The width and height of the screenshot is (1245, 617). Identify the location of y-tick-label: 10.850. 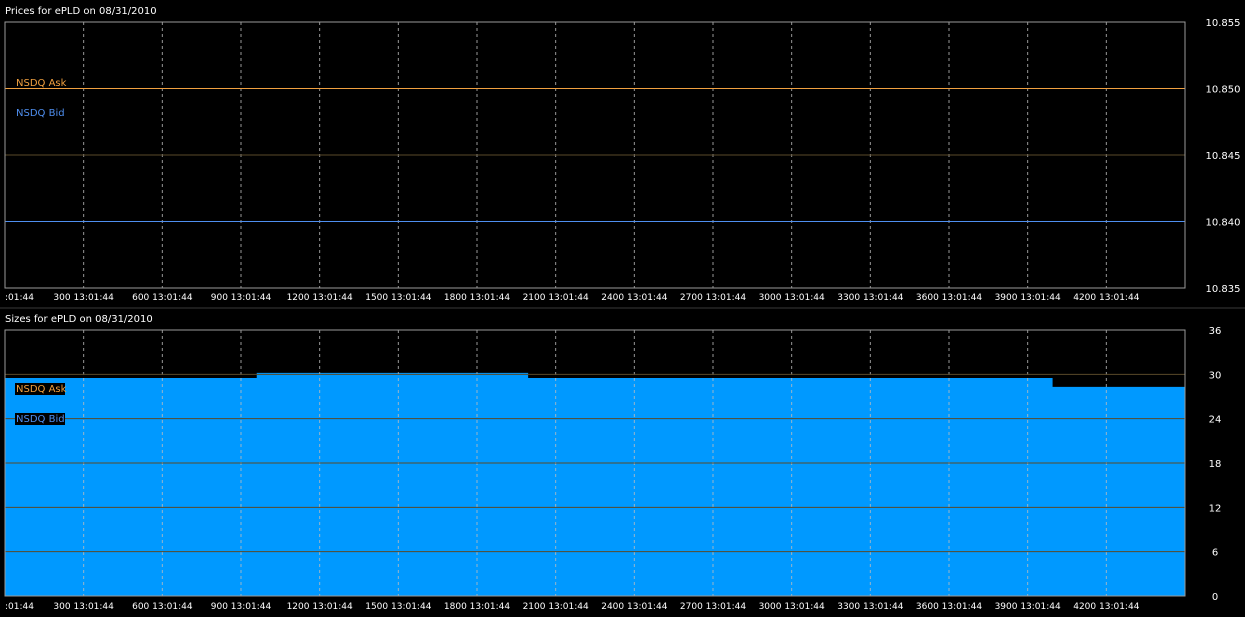
(1223, 90).